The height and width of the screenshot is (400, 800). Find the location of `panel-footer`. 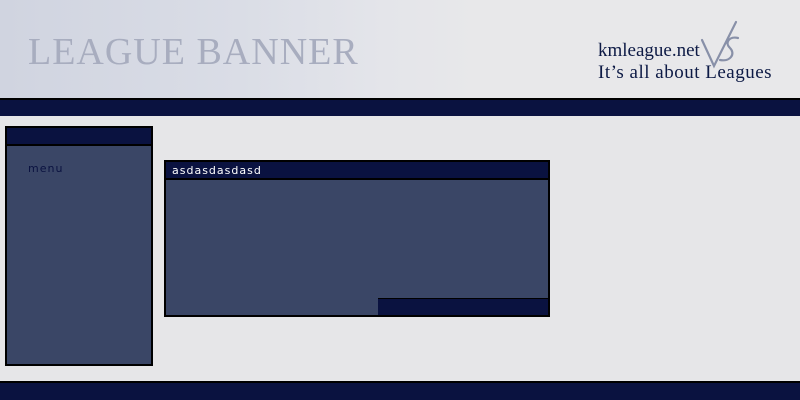

panel-footer is located at coordinates (463, 306).